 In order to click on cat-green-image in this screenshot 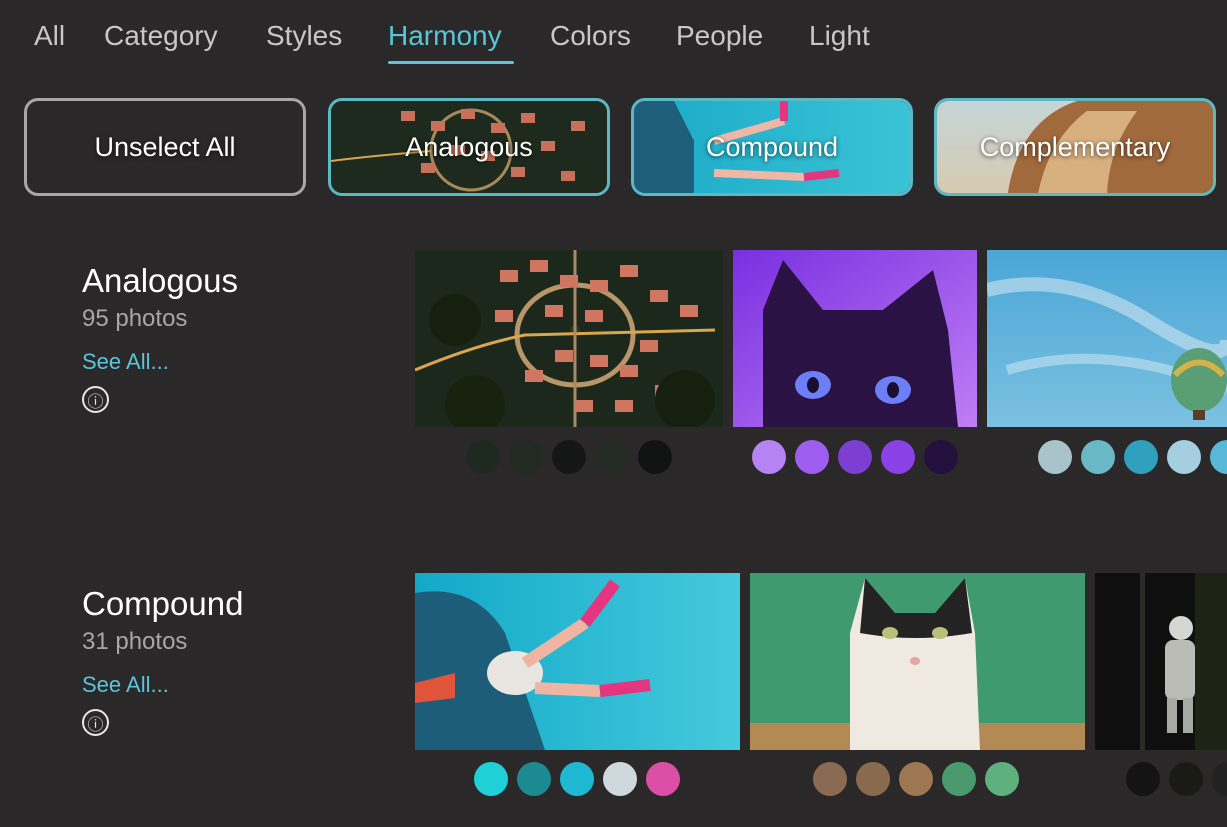, I will do `click(917, 661)`.